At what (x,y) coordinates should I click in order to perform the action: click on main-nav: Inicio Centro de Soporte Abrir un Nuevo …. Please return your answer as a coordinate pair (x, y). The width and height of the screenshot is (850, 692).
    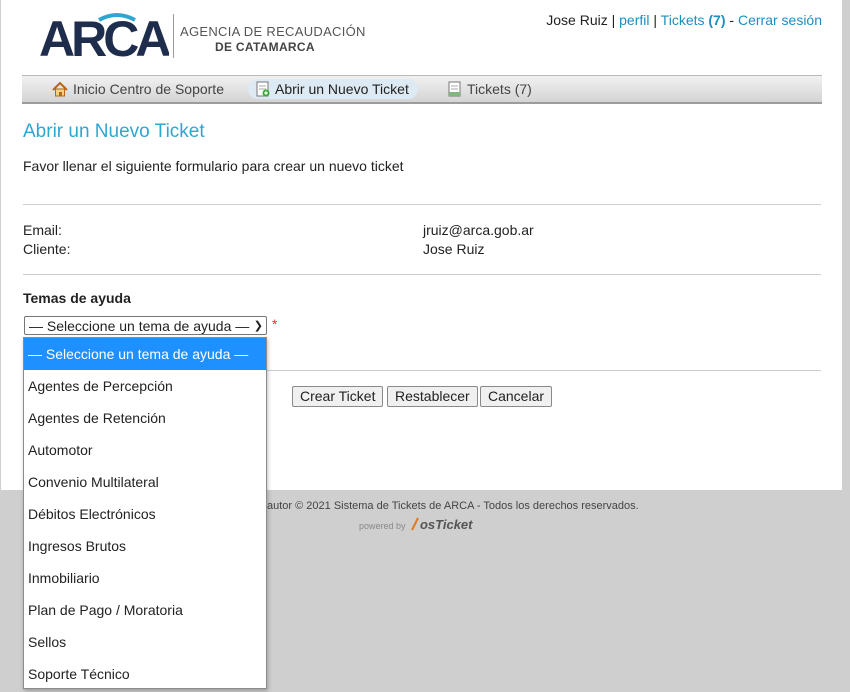
    Looking at the image, I should click on (422, 89).